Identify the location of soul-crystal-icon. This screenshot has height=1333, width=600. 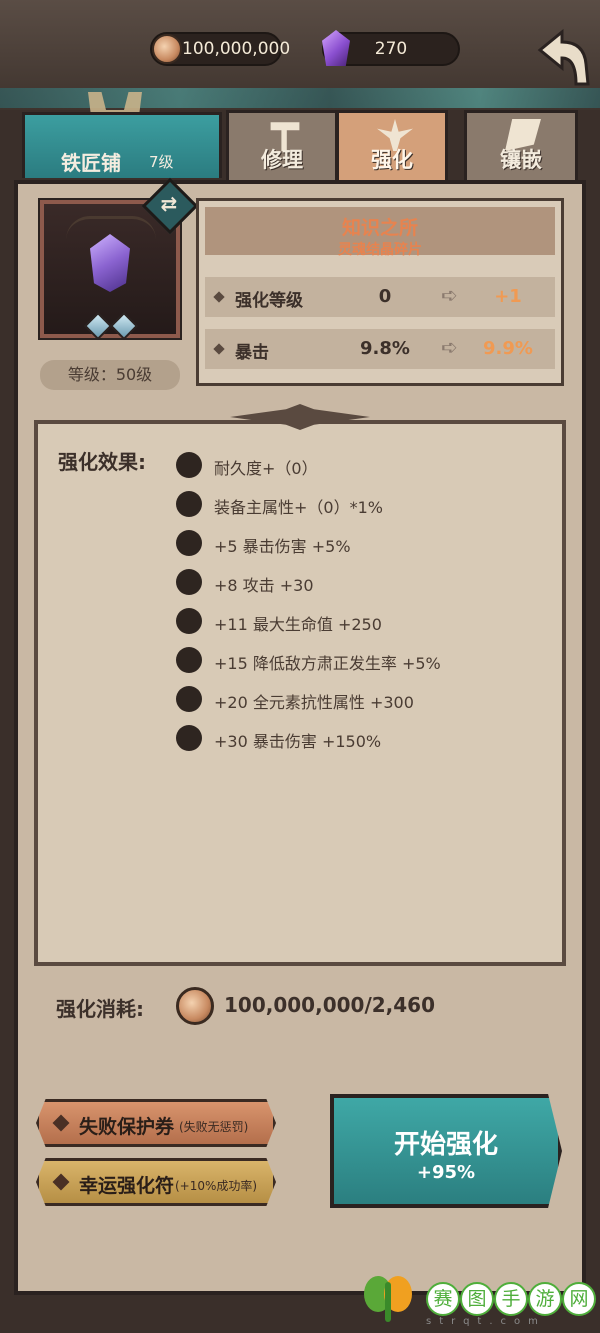
(110, 263).